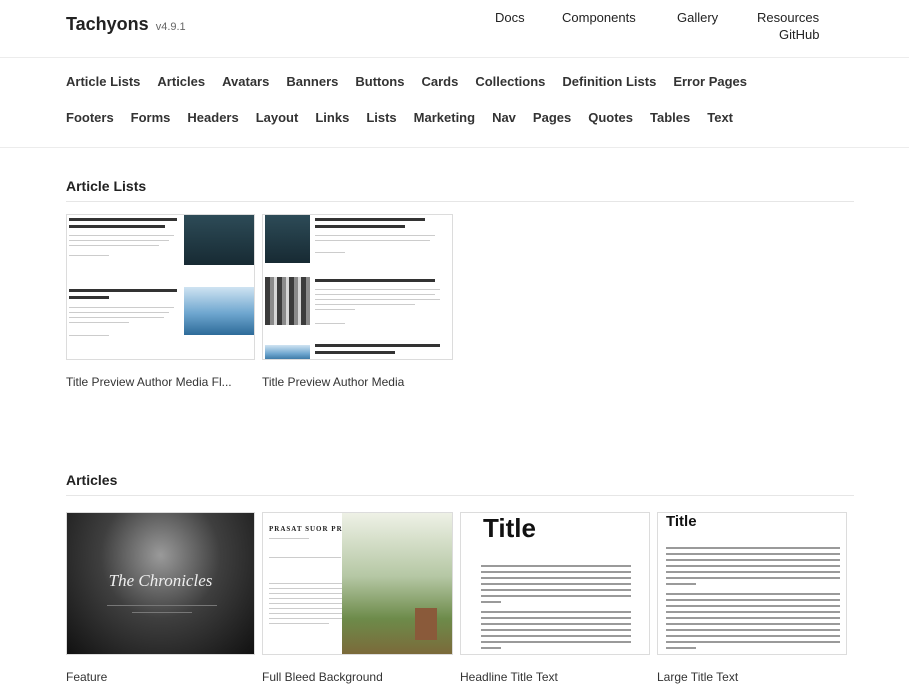 The height and width of the screenshot is (685, 909). Describe the element at coordinates (181, 83) in the screenshot. I see `category-link-articles: Articles` at that location.